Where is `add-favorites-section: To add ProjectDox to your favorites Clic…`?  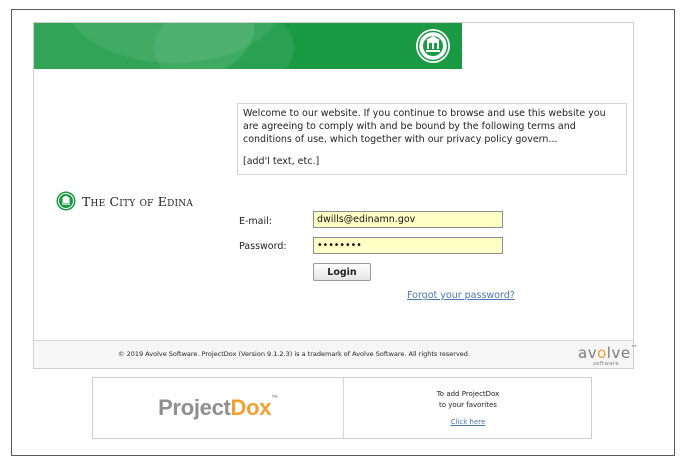
add-favorites-section: To add ProjectDox to your favorites Clic… is located at coordinates (468, 408).